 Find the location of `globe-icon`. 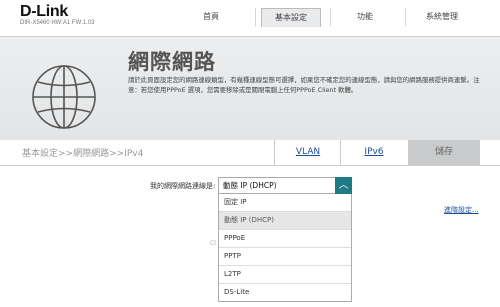

globe-icon is located at coordinates (64, 97).